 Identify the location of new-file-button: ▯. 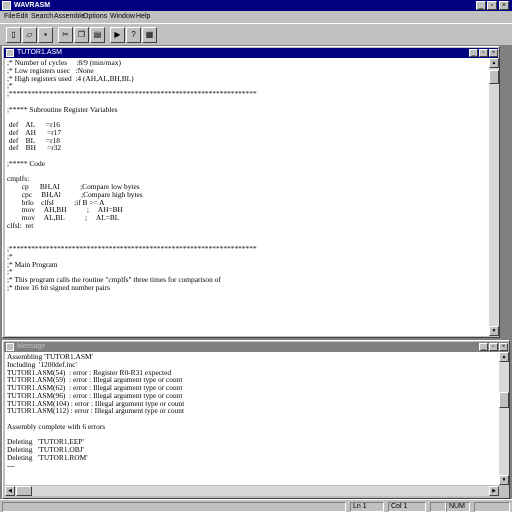
(13, 35).